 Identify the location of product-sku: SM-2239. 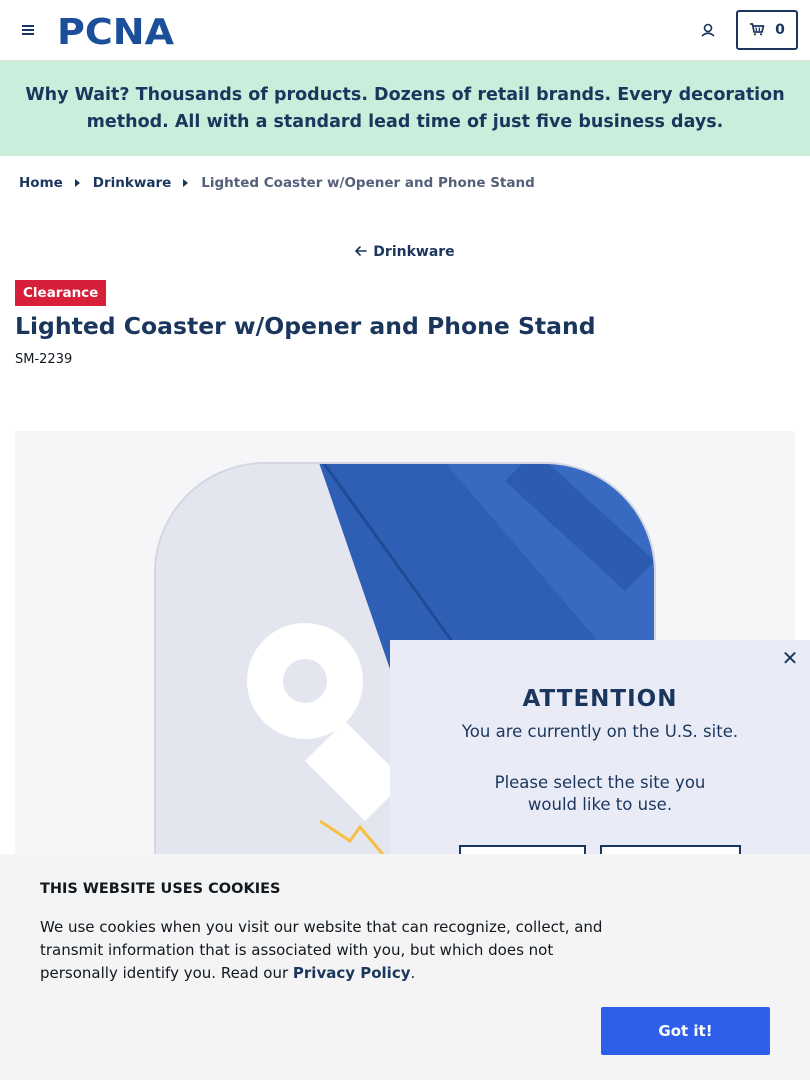
(44, 359).